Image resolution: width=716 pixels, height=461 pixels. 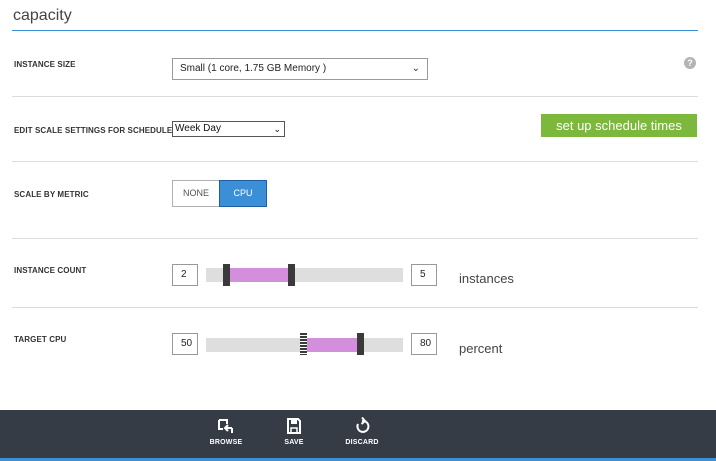 I want to click on scale-metric-toggle: NONE CPU, so click(x=219, y=193).